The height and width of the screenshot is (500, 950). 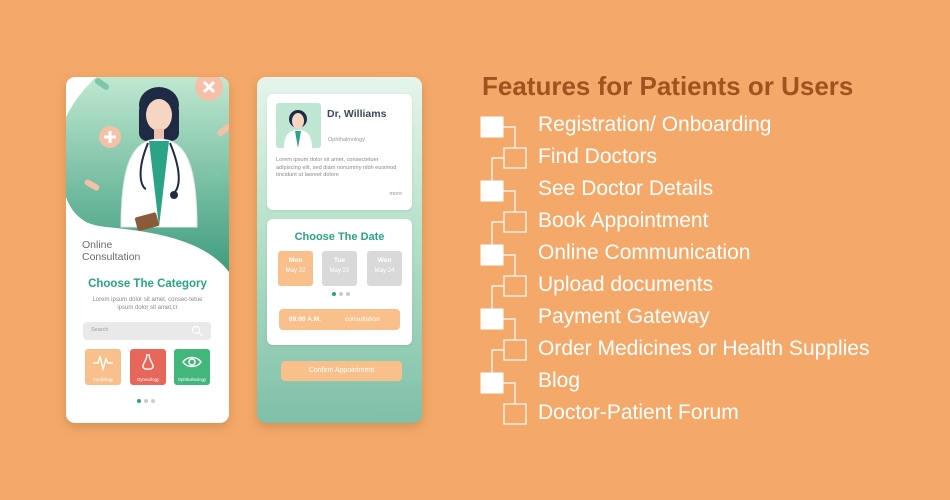 I want to click on feature-tree-connectors, so click(x=503, y=270).